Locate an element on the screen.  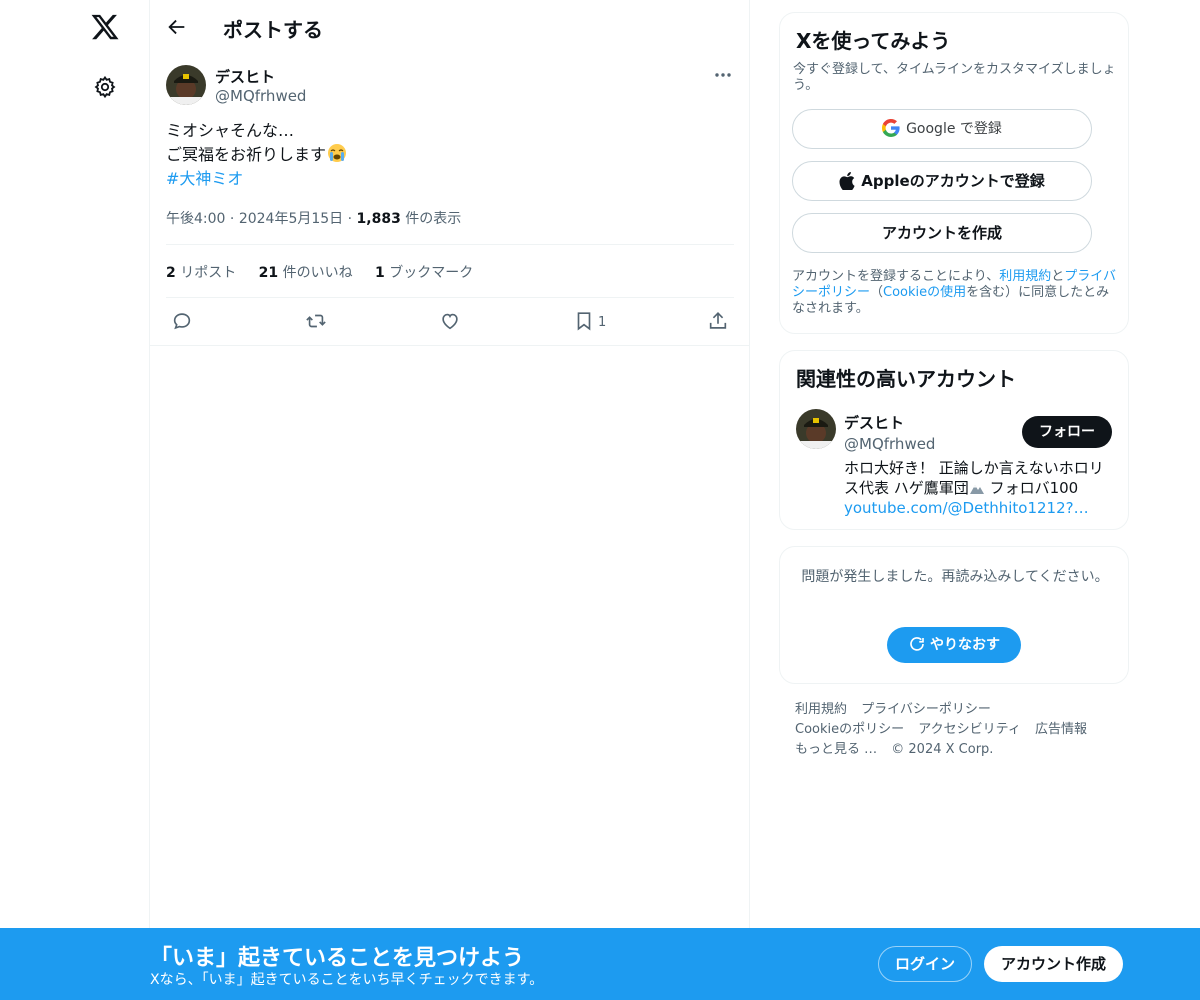
create-account-button: アカウントを作成 is located at coordinates (942, 233).